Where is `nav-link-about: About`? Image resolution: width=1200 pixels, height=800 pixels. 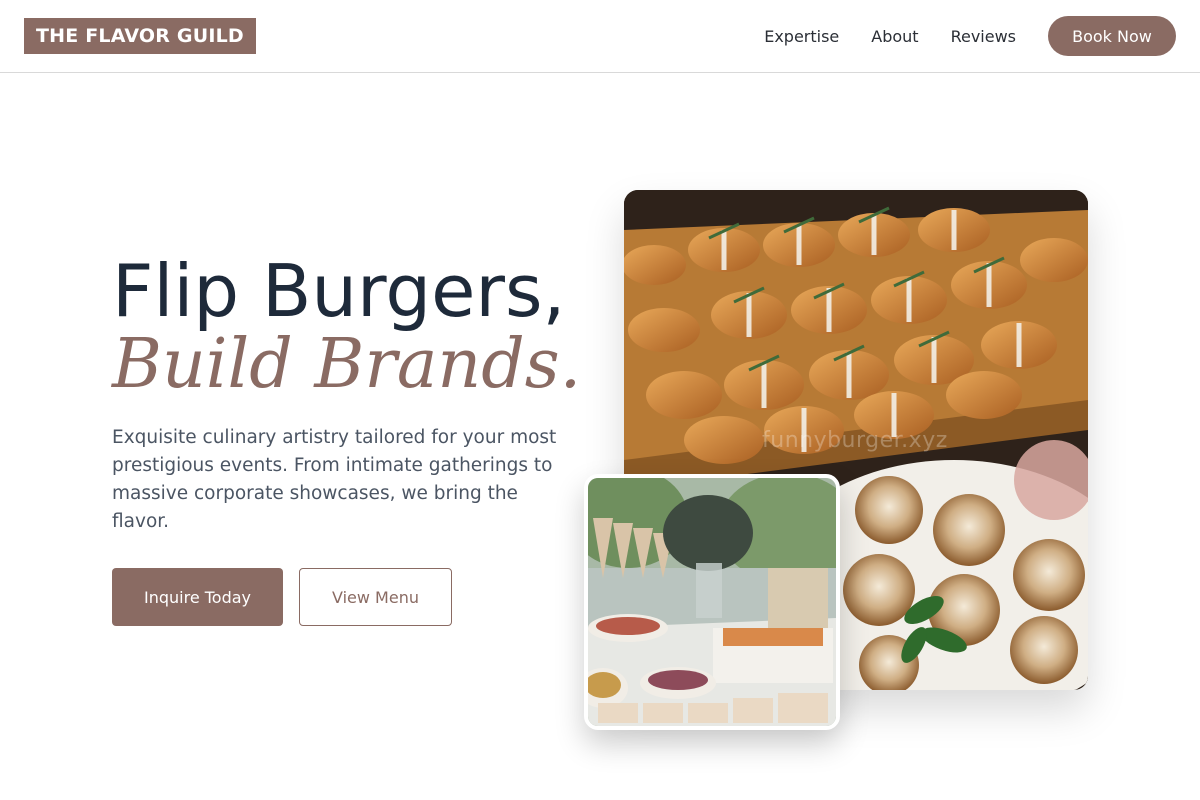 nav-link-about: About is located at coordinates (894, 36).